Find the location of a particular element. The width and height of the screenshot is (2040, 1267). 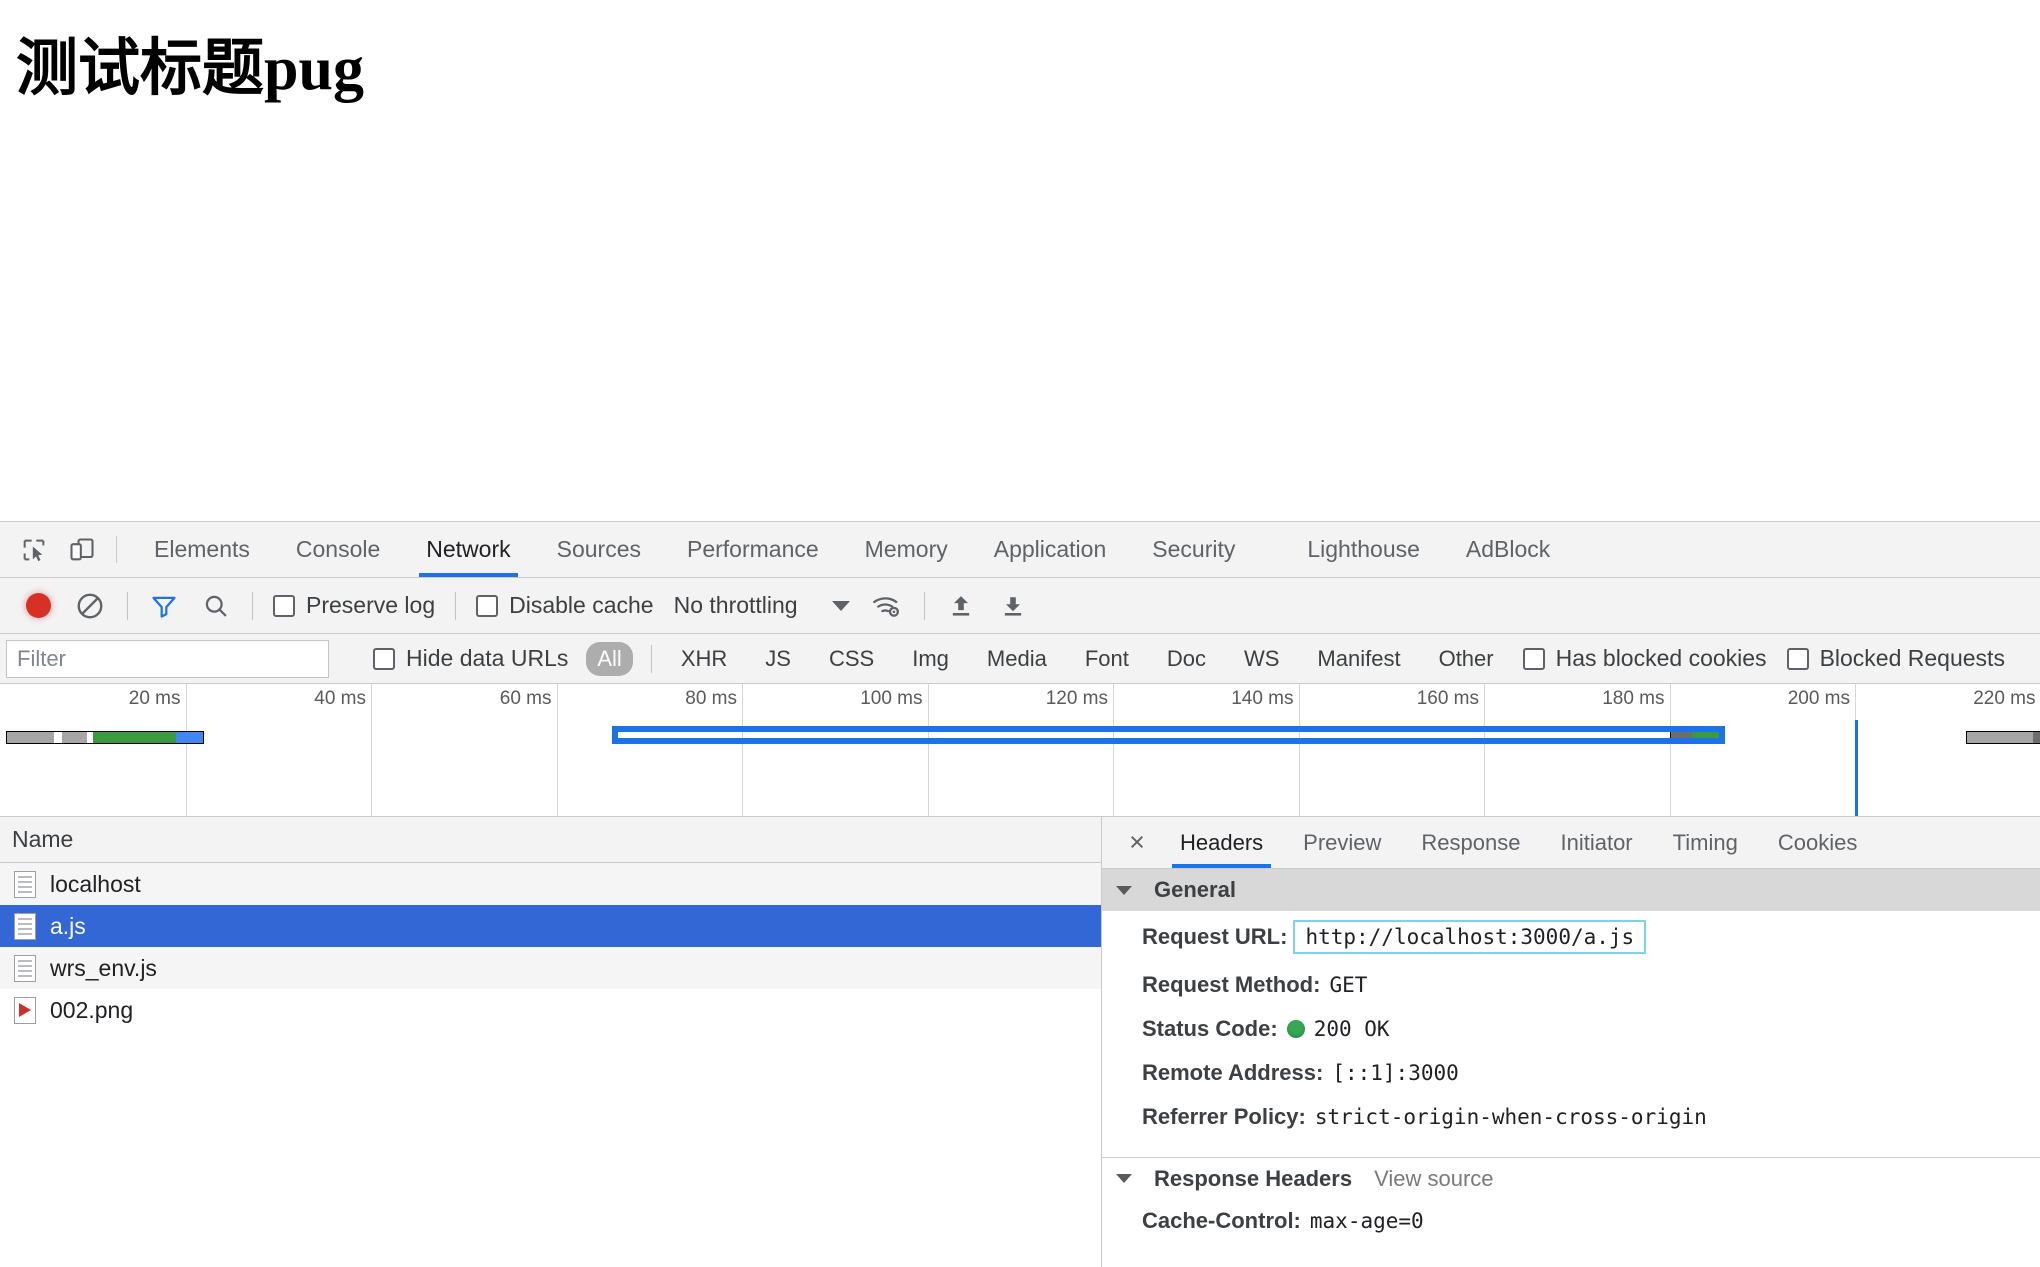

detail-tab-preview: Preview is located at coordinates (1342, 842).